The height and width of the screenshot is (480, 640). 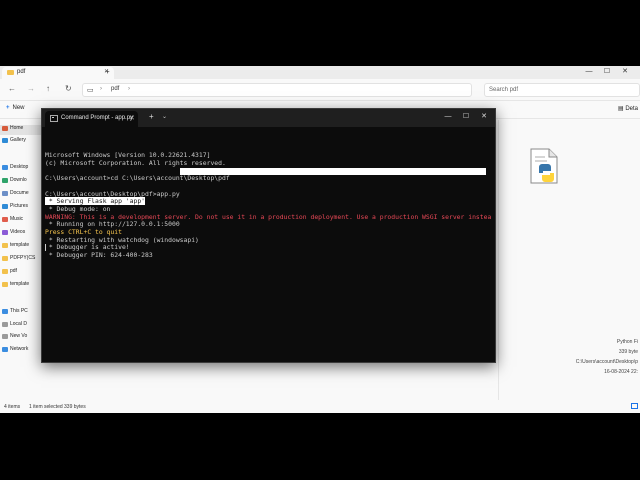 I want to click on terminal-line: * Serving Flask app 'app', so click(x=268, y=201).